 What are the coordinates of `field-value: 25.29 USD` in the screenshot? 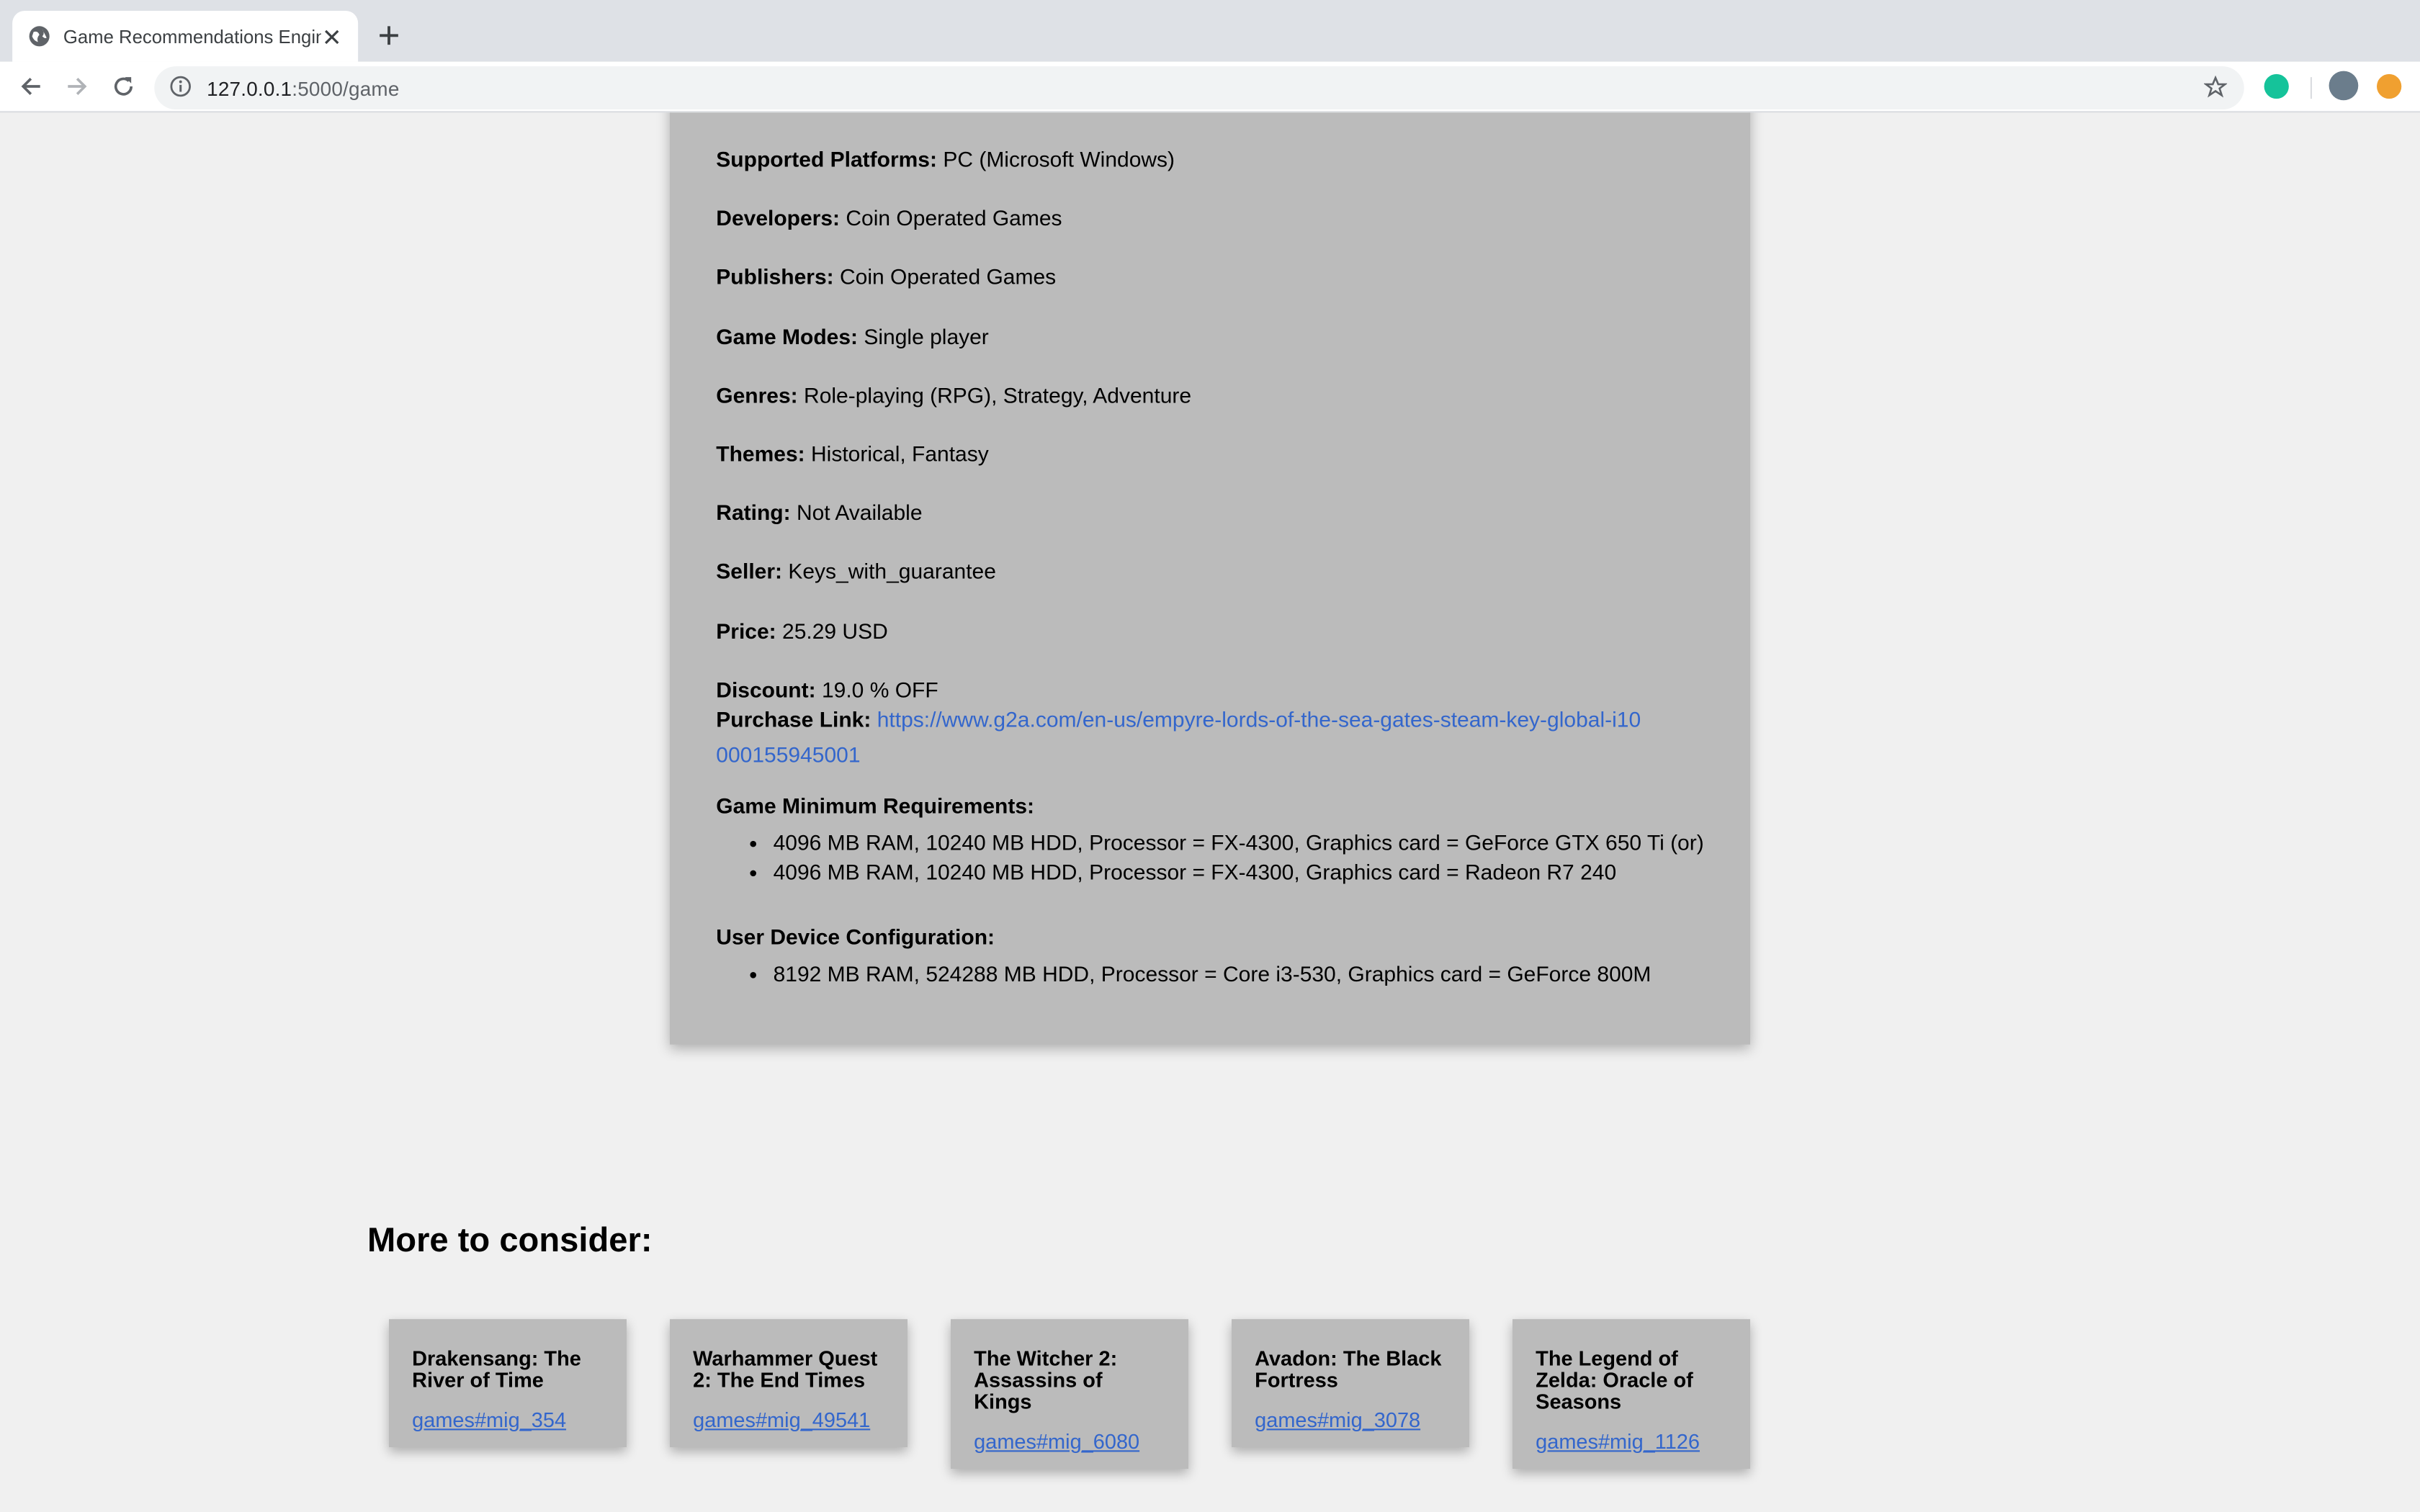 It's located at (835, 631).